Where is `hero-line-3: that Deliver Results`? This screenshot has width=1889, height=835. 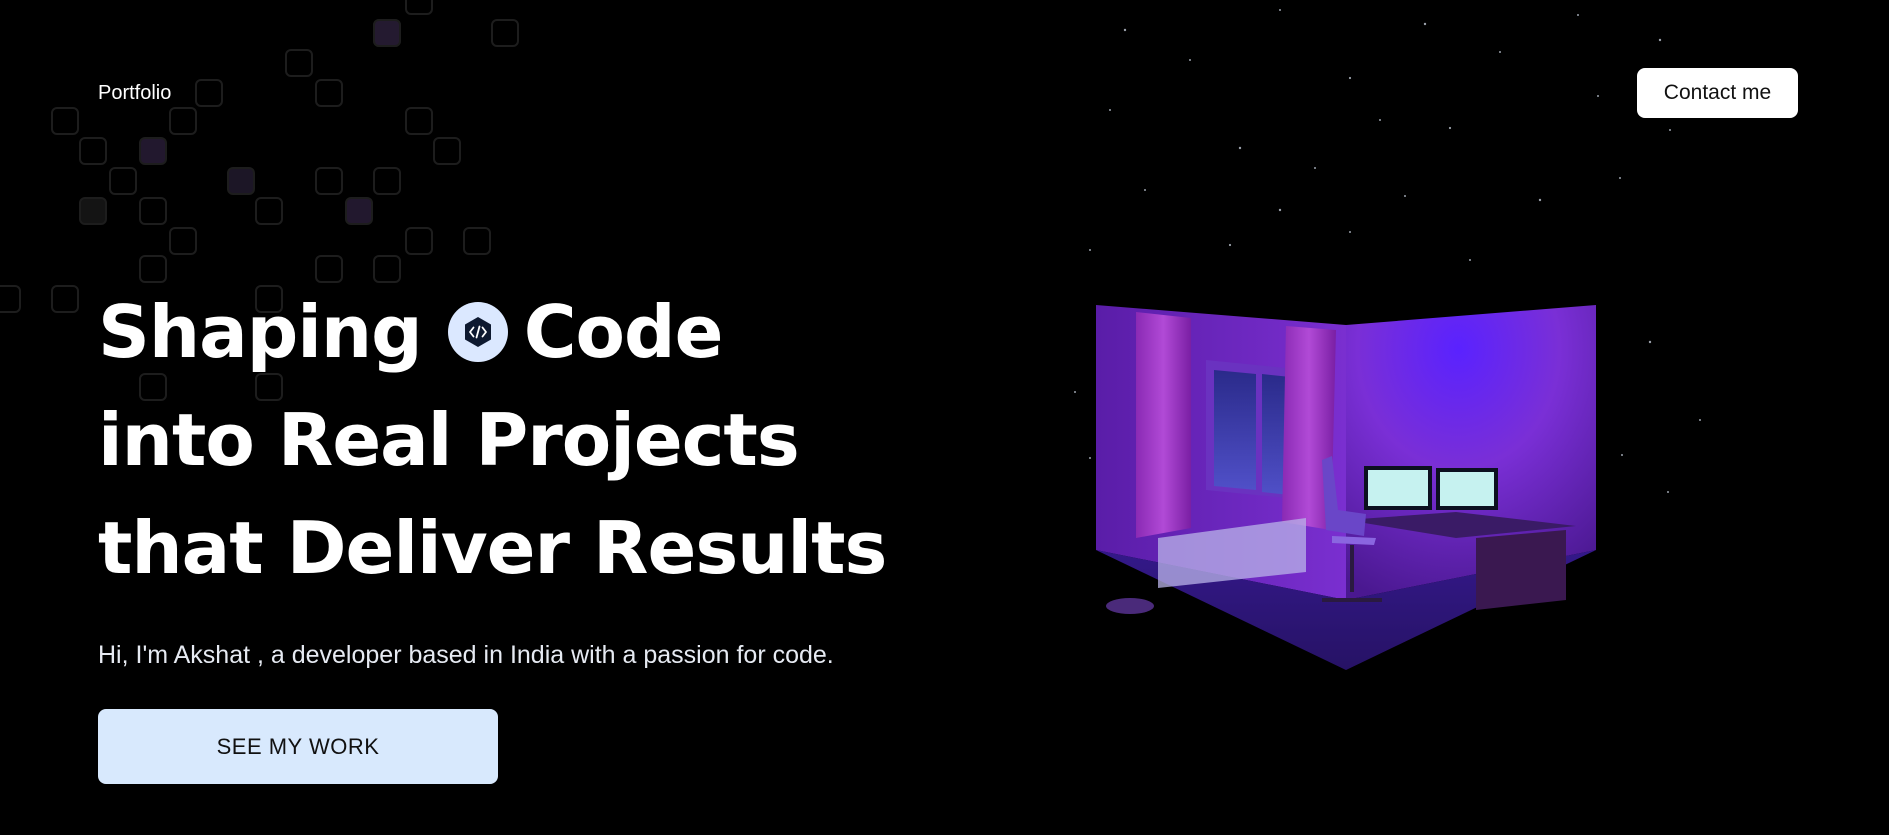 hero-line-3: that Deliver Results is located at coordinates (492, 548).